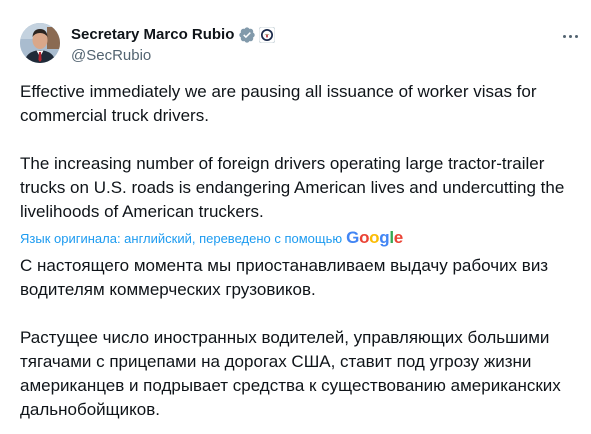 Image resolution: width=591 pixels, height=434 pixels. What do you see at coordinates (374, 237) in the screenshot?
I see `google-logo: Google` at bounding box center [374, 237].